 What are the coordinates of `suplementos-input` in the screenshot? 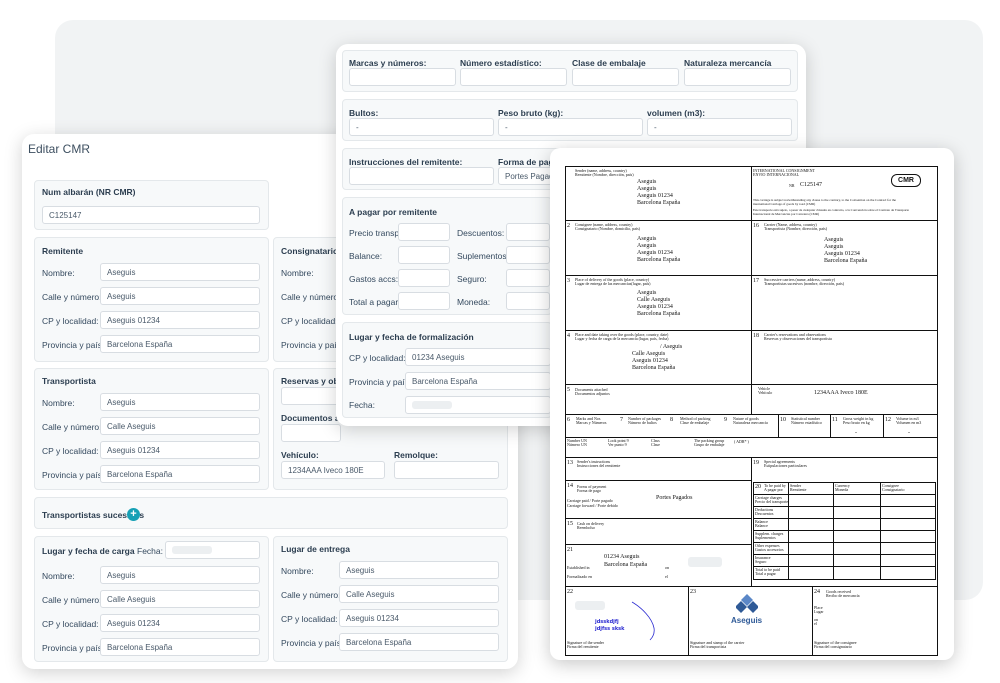 It's located at (528, 255).